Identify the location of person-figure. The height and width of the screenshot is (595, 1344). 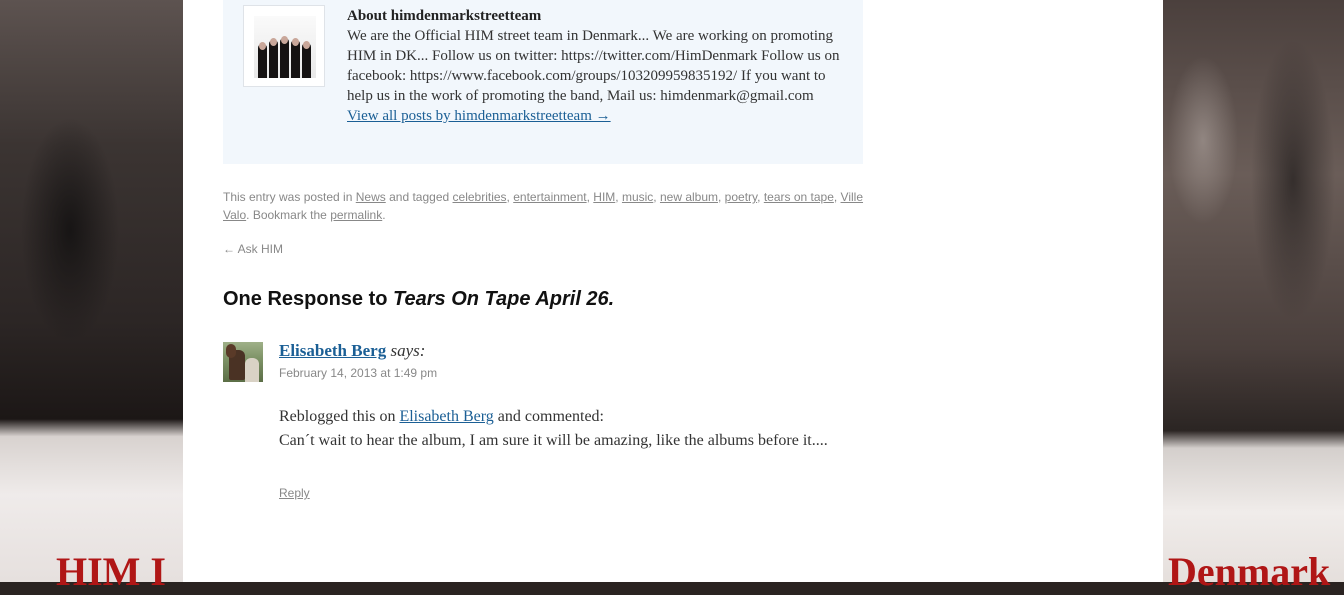
(252, 370).